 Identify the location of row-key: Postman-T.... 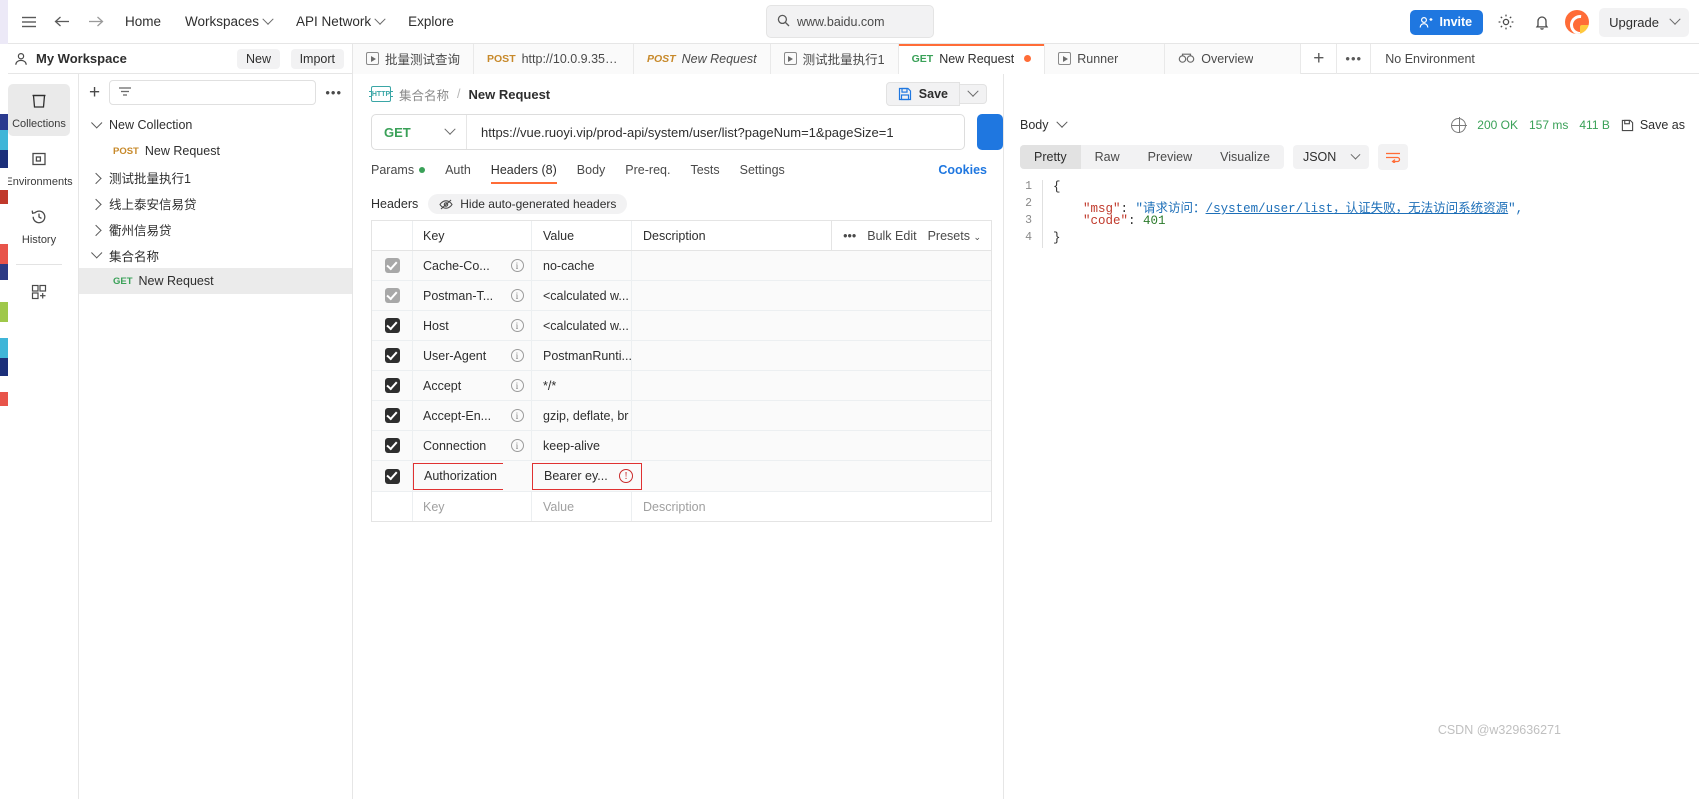
(458, 295).